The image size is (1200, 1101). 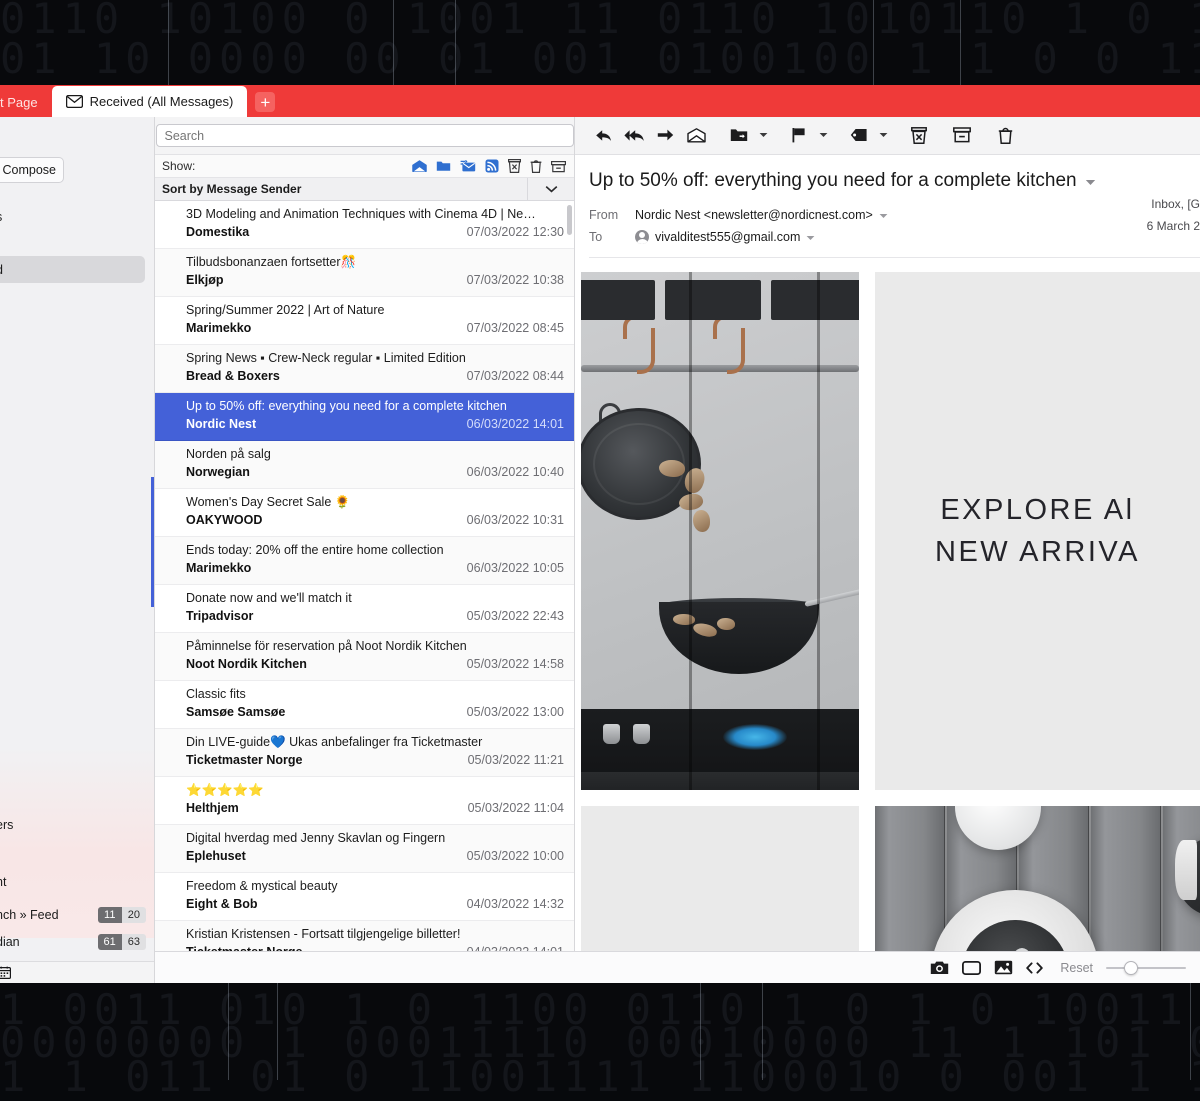 What do you see at coordinates (419, 166) in the screenshot?
I see `unread-envelope-icon` at bounding box center [419, 166].